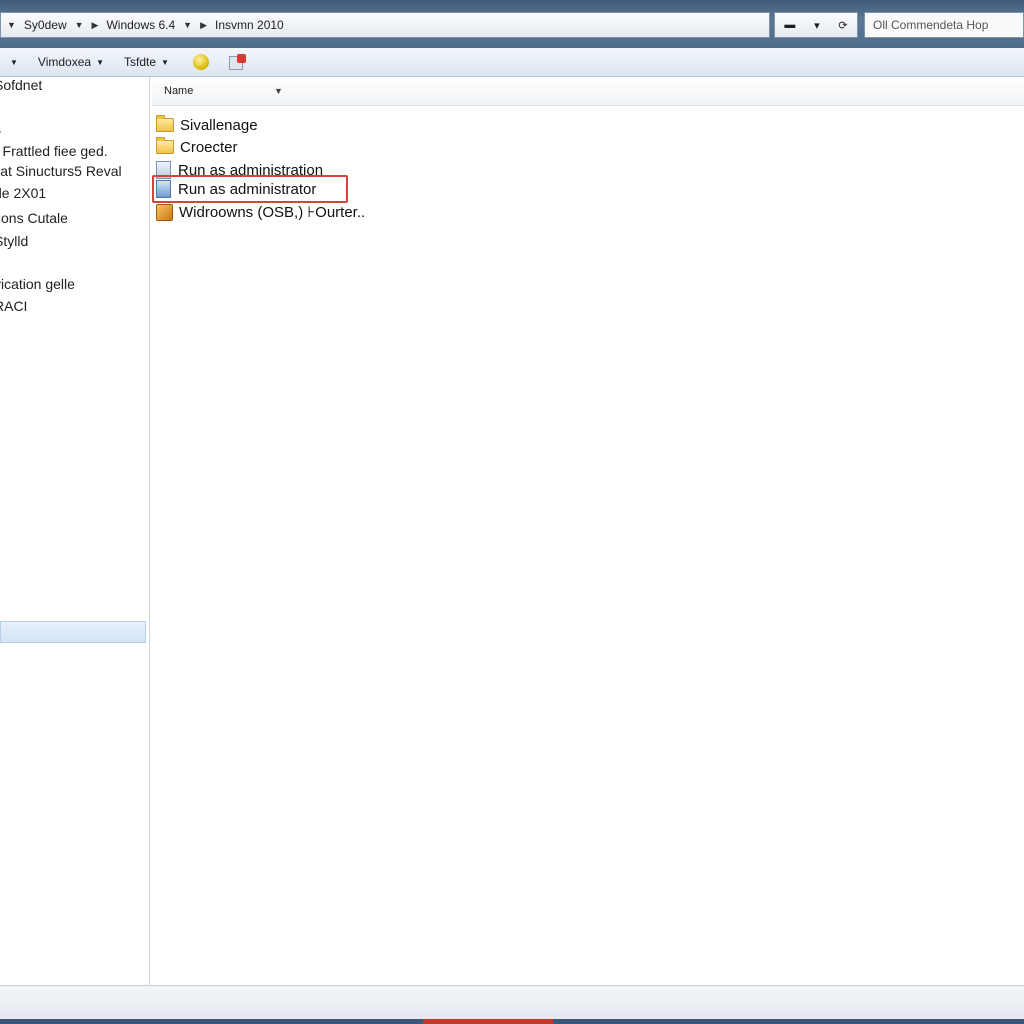 This screenshot has height=1024, width=1024. Describe the element at coordinates (21, 85) in the screenshot. I see `nav-item: Sofdnet` at that location.